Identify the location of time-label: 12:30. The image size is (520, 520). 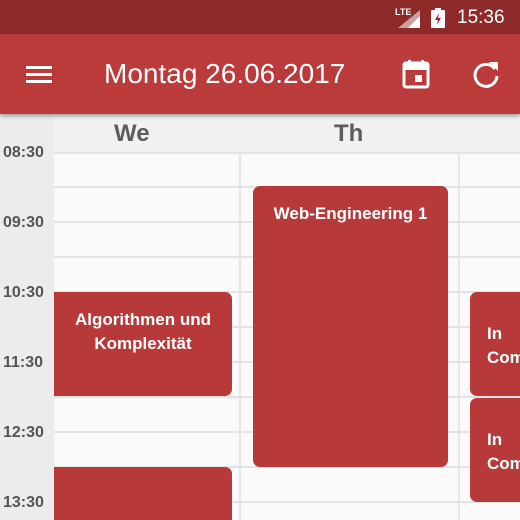
(23, 432).